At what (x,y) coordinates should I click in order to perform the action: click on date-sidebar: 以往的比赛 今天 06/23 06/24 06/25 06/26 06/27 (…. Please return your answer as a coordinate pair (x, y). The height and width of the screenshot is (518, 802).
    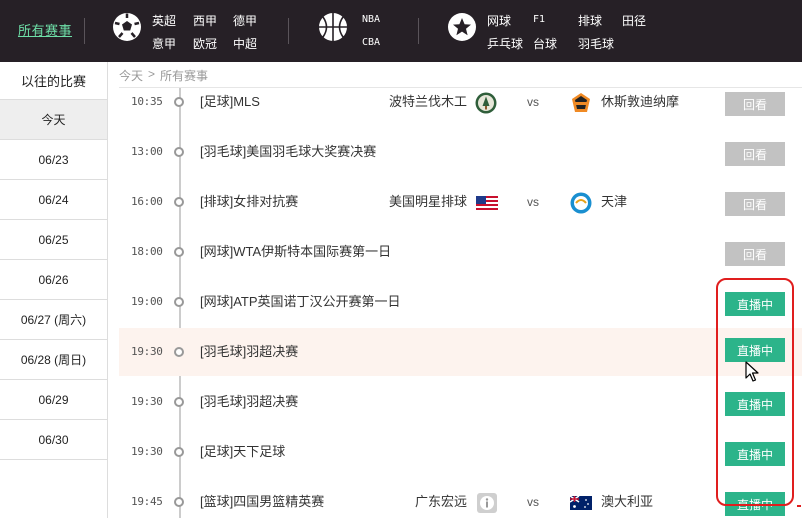
    Looking at the image, I should click on (54, 290).